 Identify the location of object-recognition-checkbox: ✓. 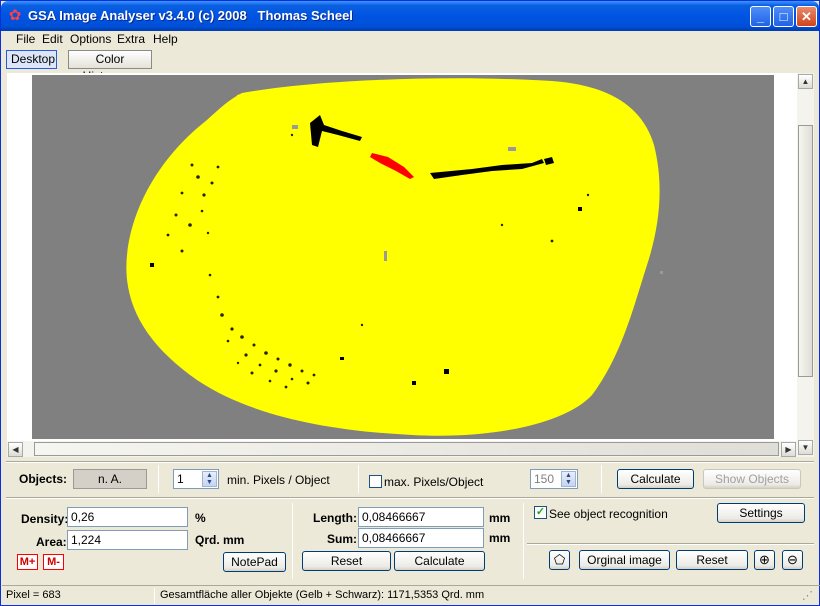
(540, 512).